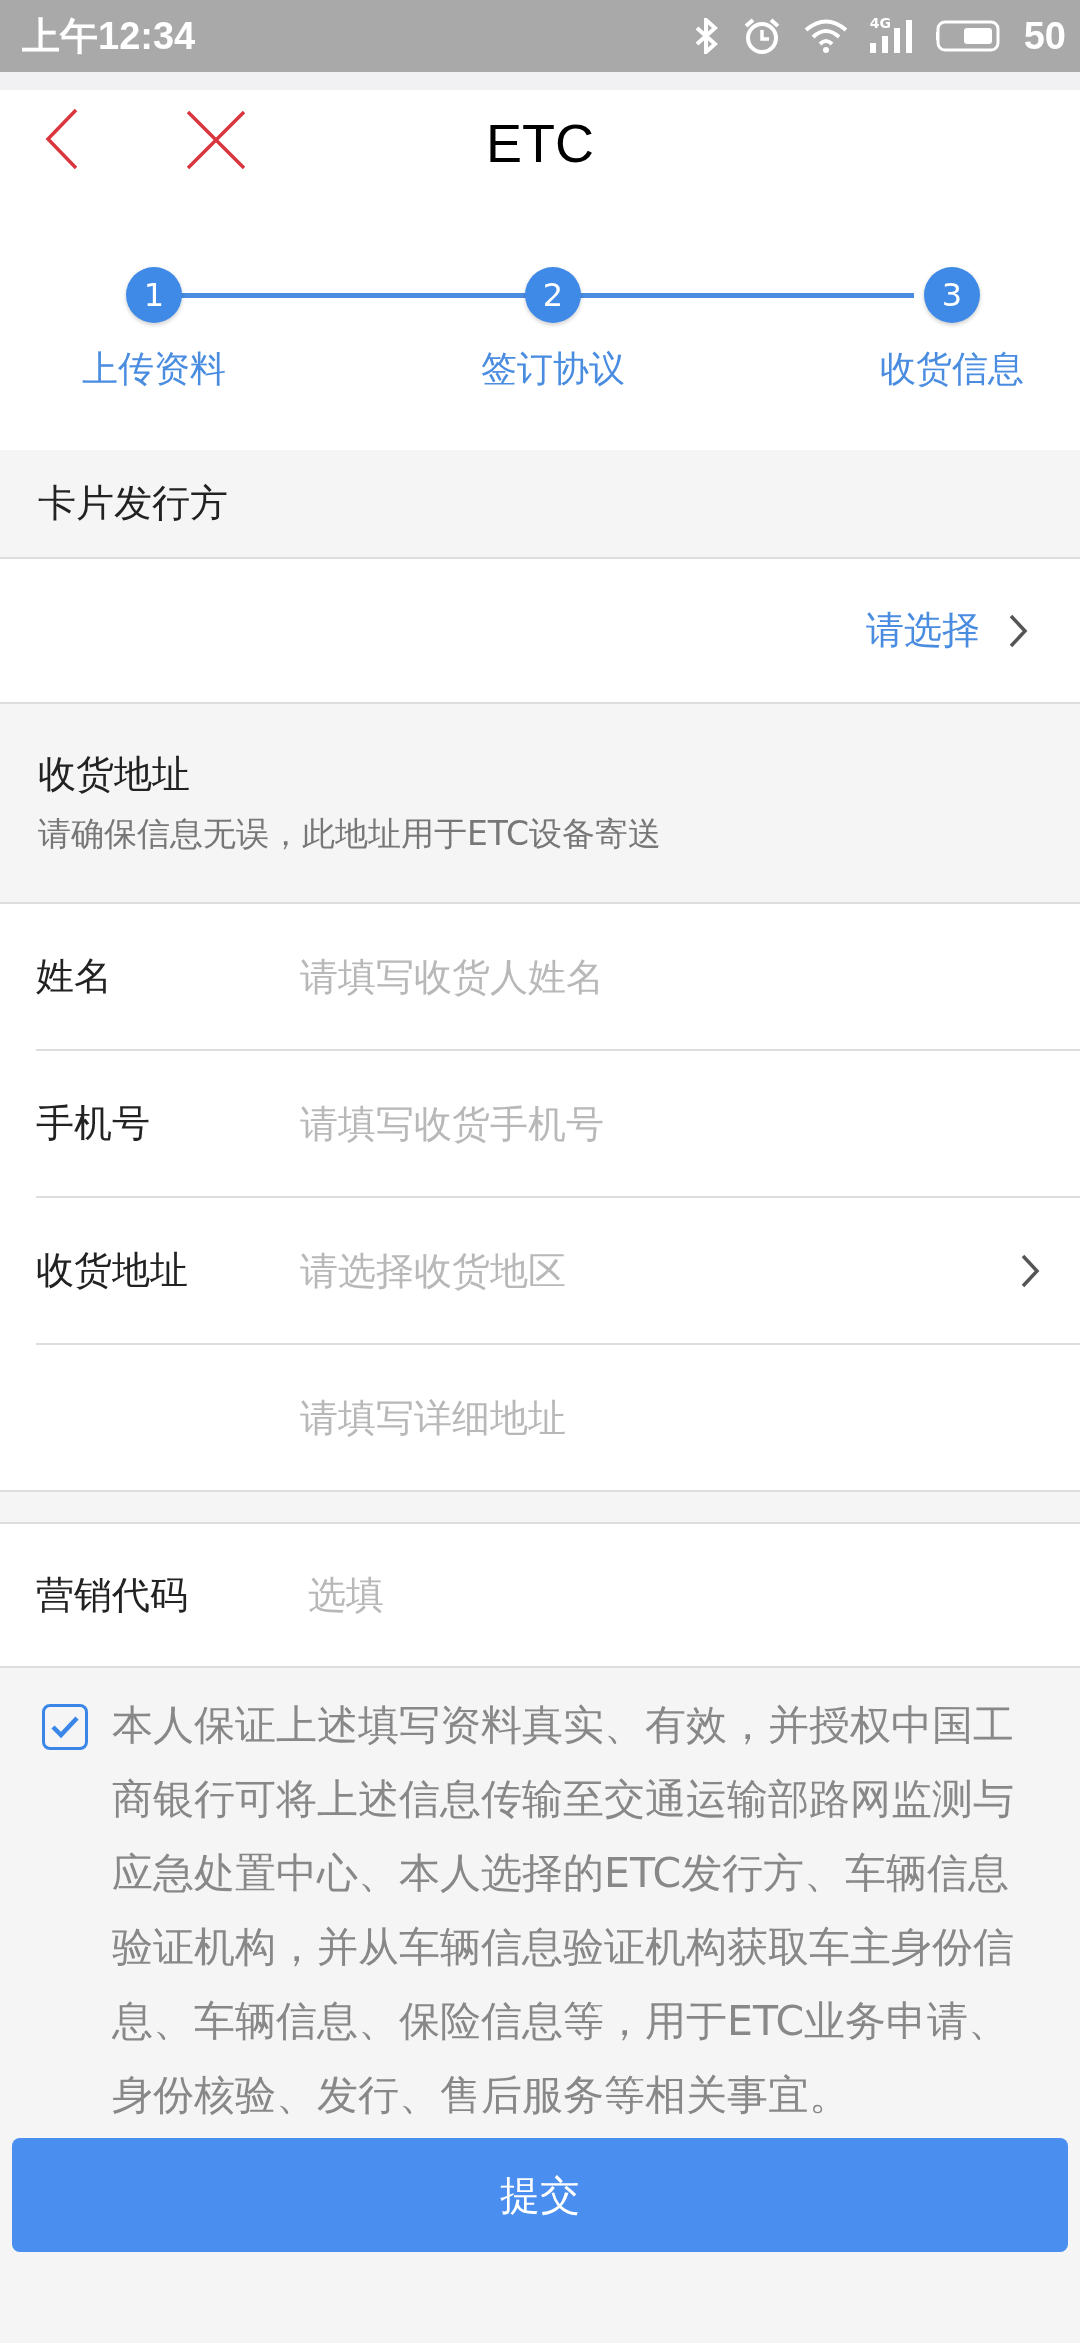  What do you see at coordinates (553, 369) in the screenshot?
I see `step-label: 签订协议` at bounding box center [553, 369].